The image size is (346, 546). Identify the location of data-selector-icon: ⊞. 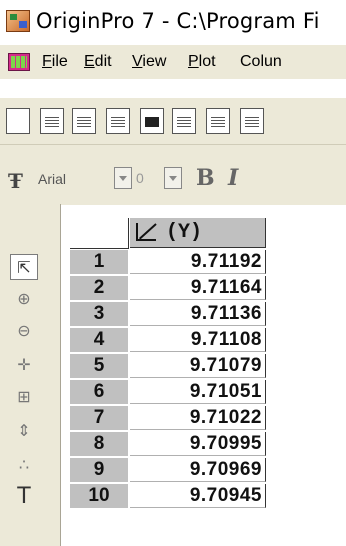
(24, 397).